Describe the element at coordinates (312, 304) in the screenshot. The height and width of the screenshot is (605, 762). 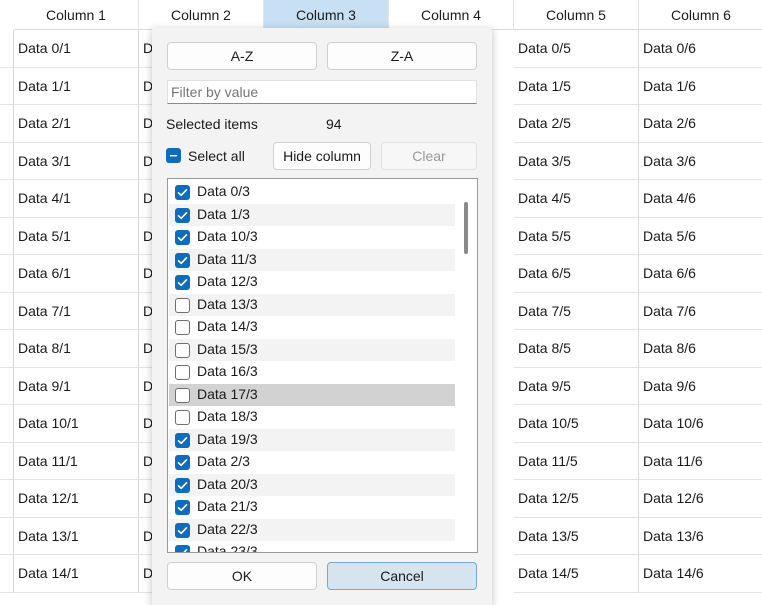
I see `list-item: Data 13/3` at that location.